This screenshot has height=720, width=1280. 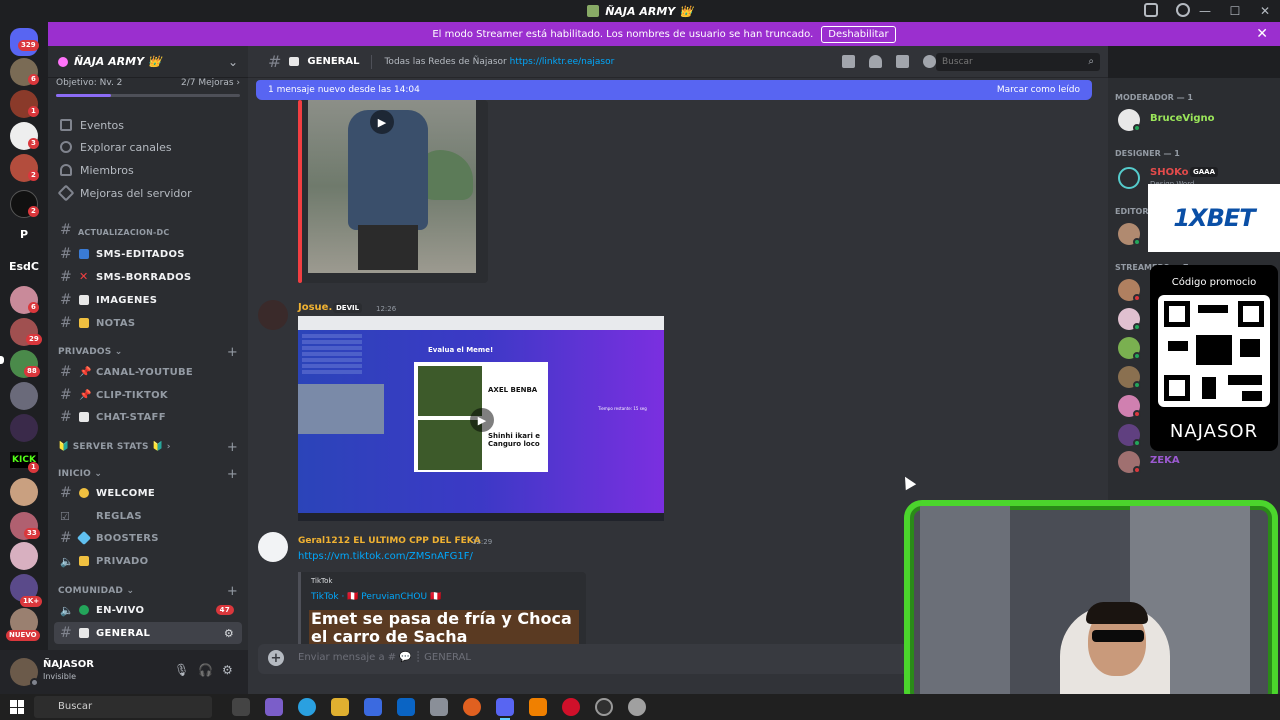 What do you see at coordinates (148, 538) in the screenshot?
I see `channel-boosters: # BOOSTERS` at bounding box center [148, 538].